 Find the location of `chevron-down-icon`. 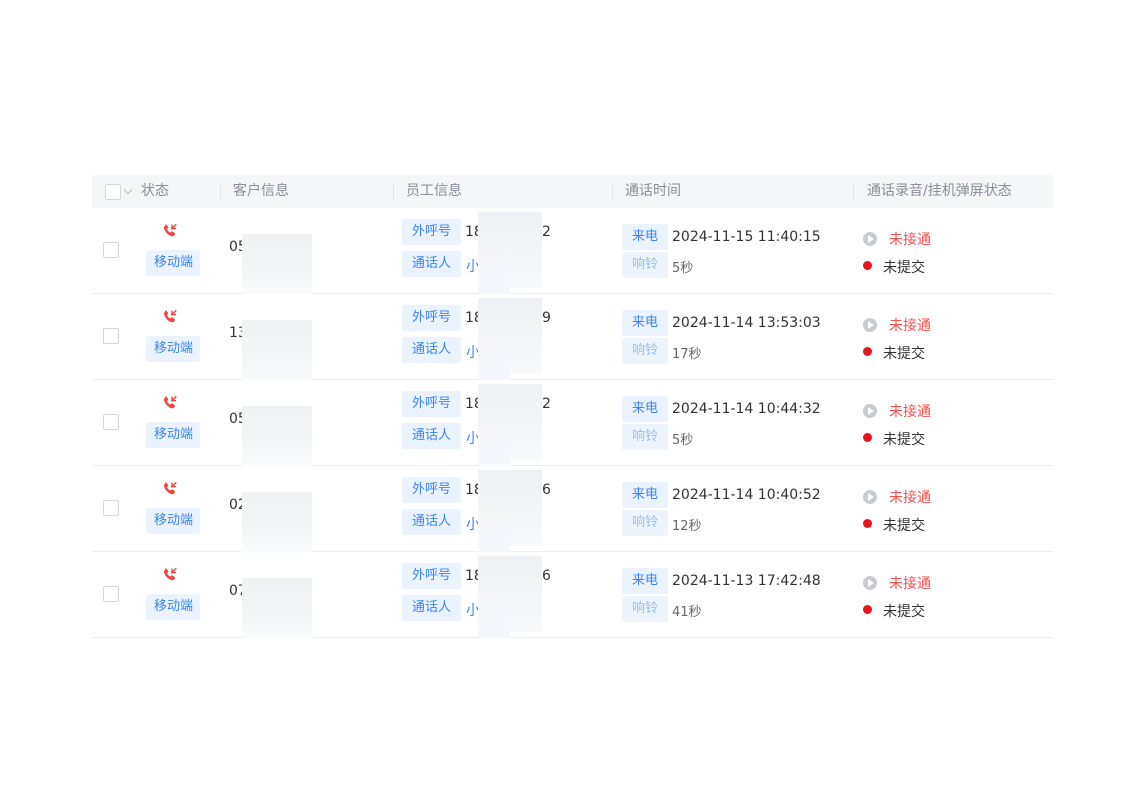

chevron-down-icon is located at coordinates (128, 190).